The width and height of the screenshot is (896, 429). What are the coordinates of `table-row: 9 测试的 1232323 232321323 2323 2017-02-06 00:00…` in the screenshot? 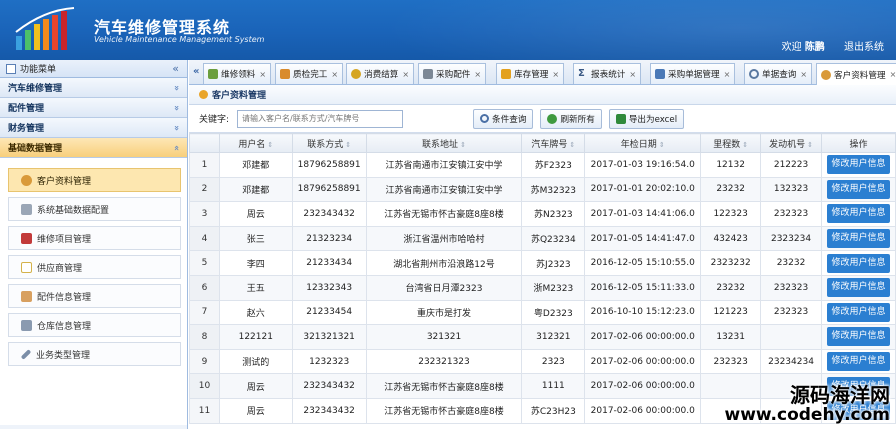 It's located at (542, 361).